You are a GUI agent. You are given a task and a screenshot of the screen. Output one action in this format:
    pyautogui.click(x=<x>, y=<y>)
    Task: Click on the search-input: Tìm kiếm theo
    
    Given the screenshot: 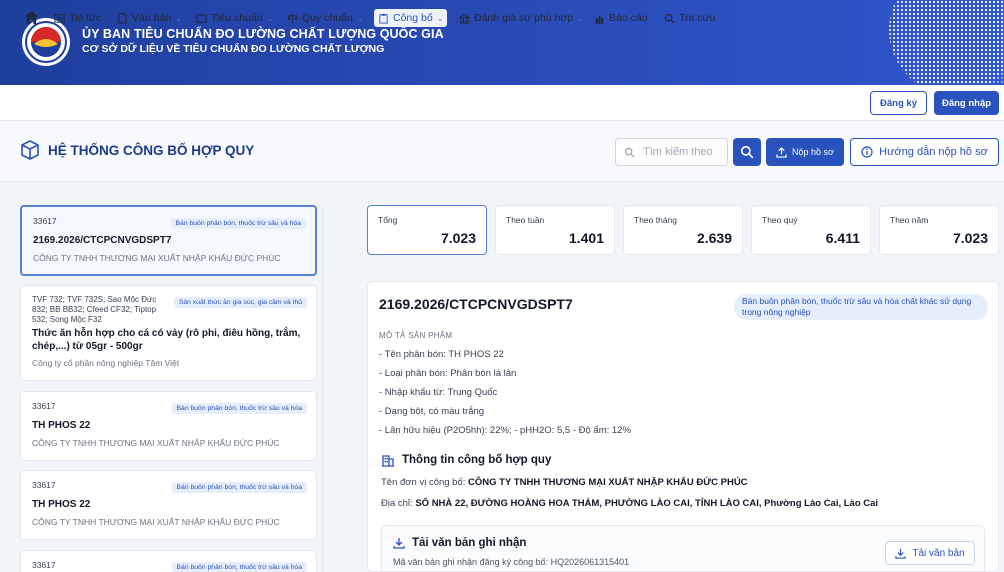 What is the action you would take?
    pyautogui.click(x=671, y=152)
    